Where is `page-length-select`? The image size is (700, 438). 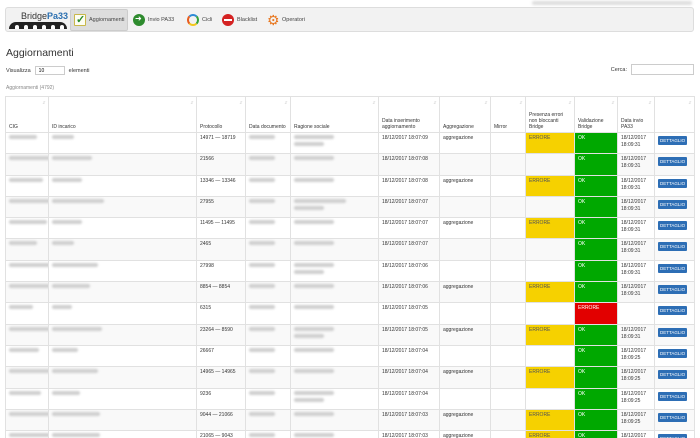 page-length-select is located at coordinates (49, 70).